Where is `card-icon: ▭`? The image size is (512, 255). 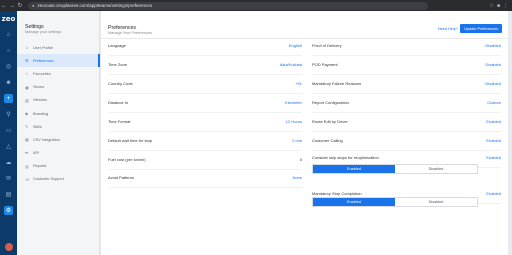 card-icon: ▭ is located at coordinates (8, 130).